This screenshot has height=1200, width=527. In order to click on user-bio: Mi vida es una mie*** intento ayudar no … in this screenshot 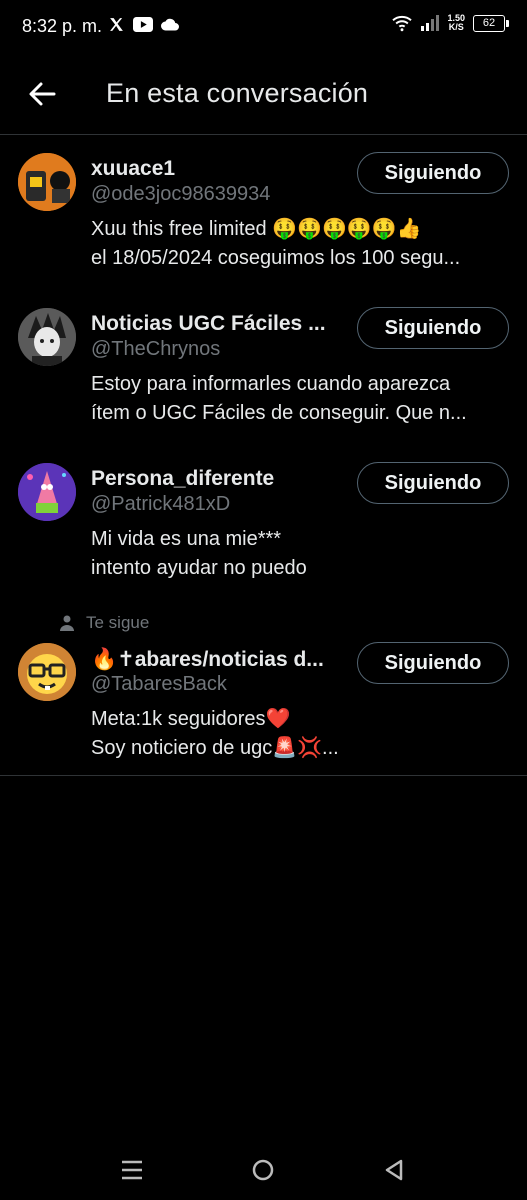, I will do `click(301, 554)`.